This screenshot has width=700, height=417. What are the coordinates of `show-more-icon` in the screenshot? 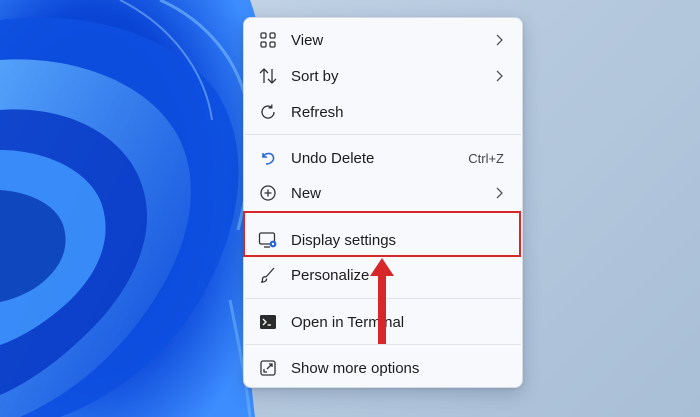 It's located at (268, 368).